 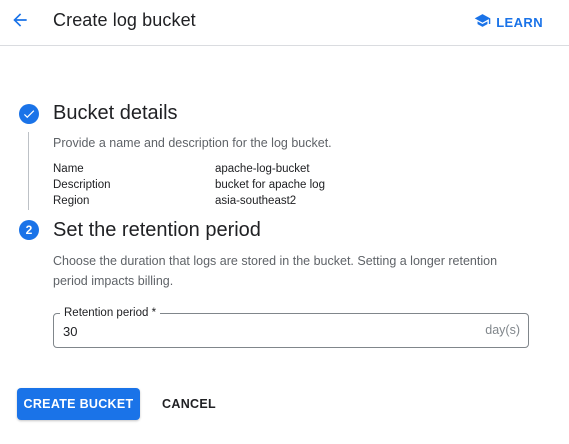 What do you see at coordinates (115, 113) in the screenshot?
I see `step1-title: Bucket details` at bounding box center [115, 113].